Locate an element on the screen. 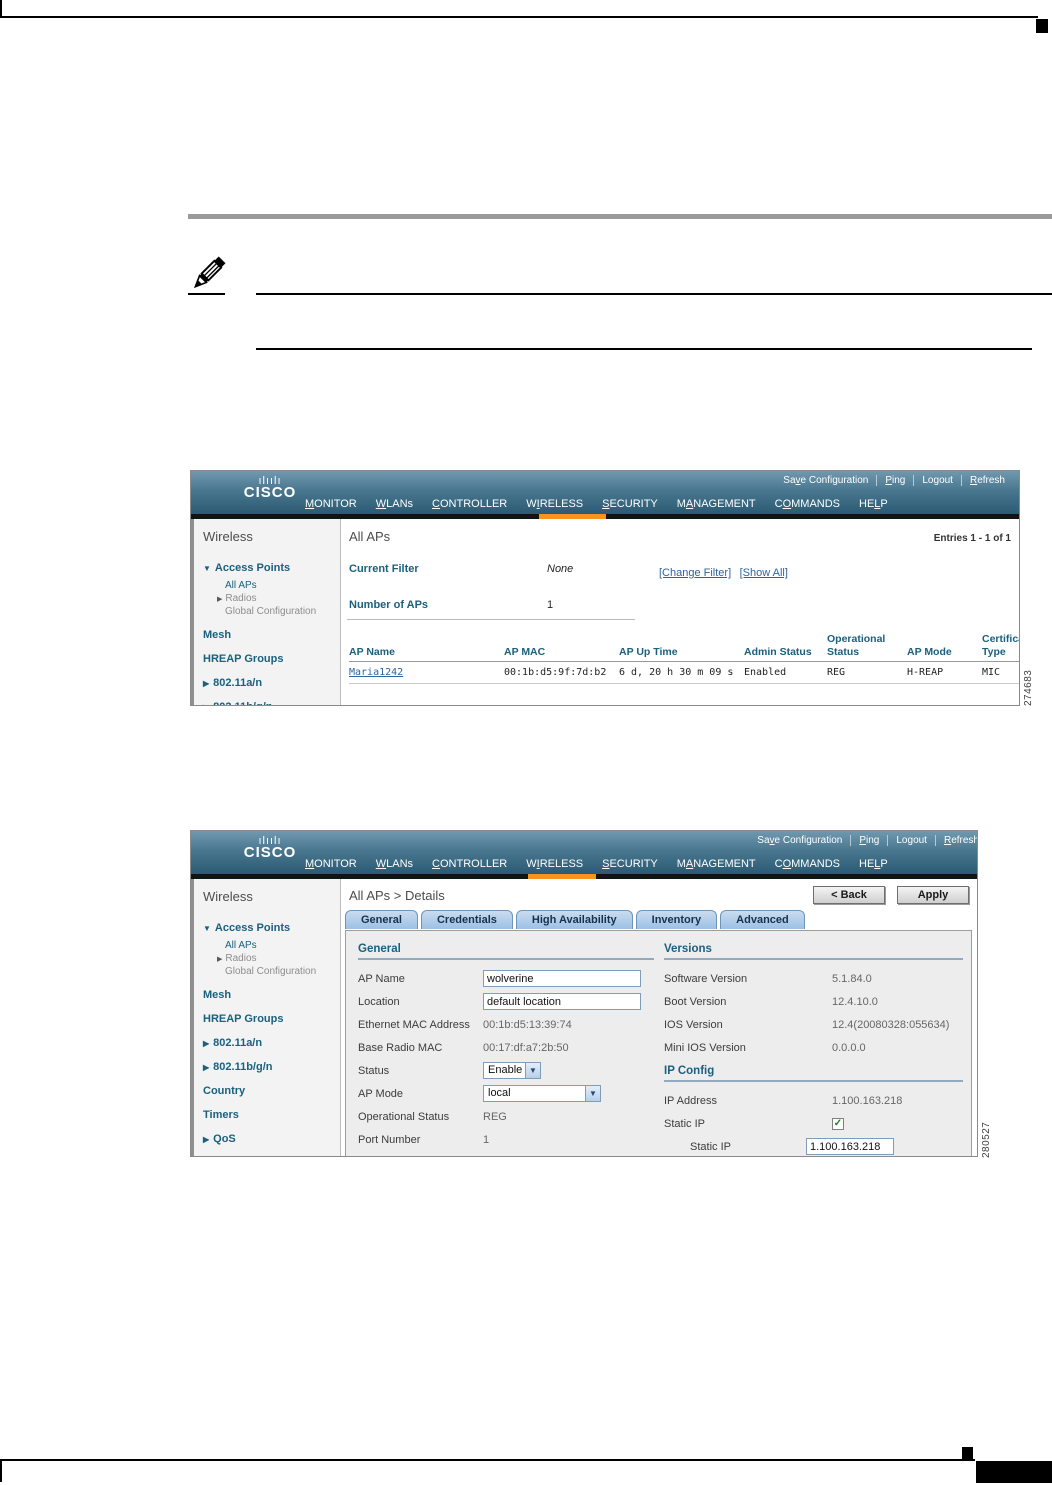 The height and width of the screenshot is (1485, 1052). boot-version-value: 12.4.10.0 is located at coordinates (855, 1001).